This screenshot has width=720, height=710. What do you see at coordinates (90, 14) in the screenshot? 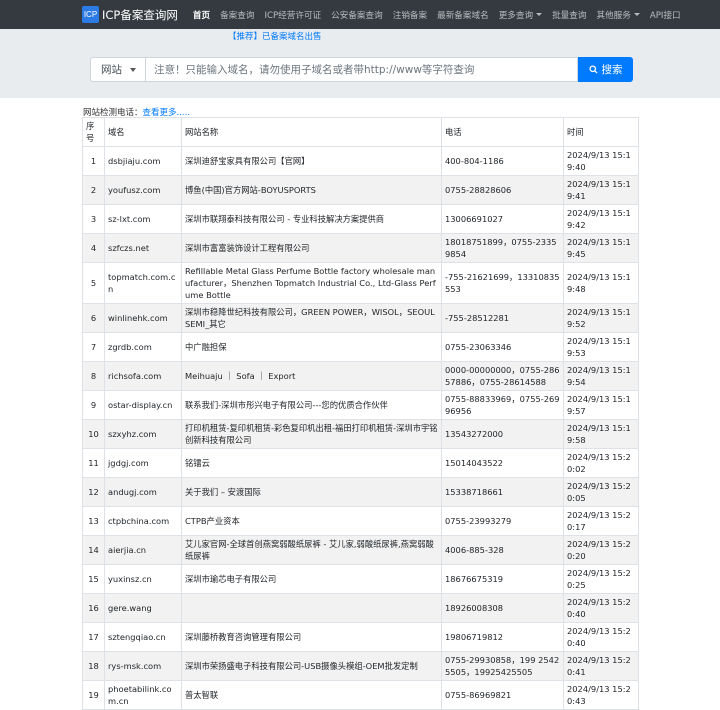
I see `icp-logo-icon: ICP` at bounding box center [90, 14].